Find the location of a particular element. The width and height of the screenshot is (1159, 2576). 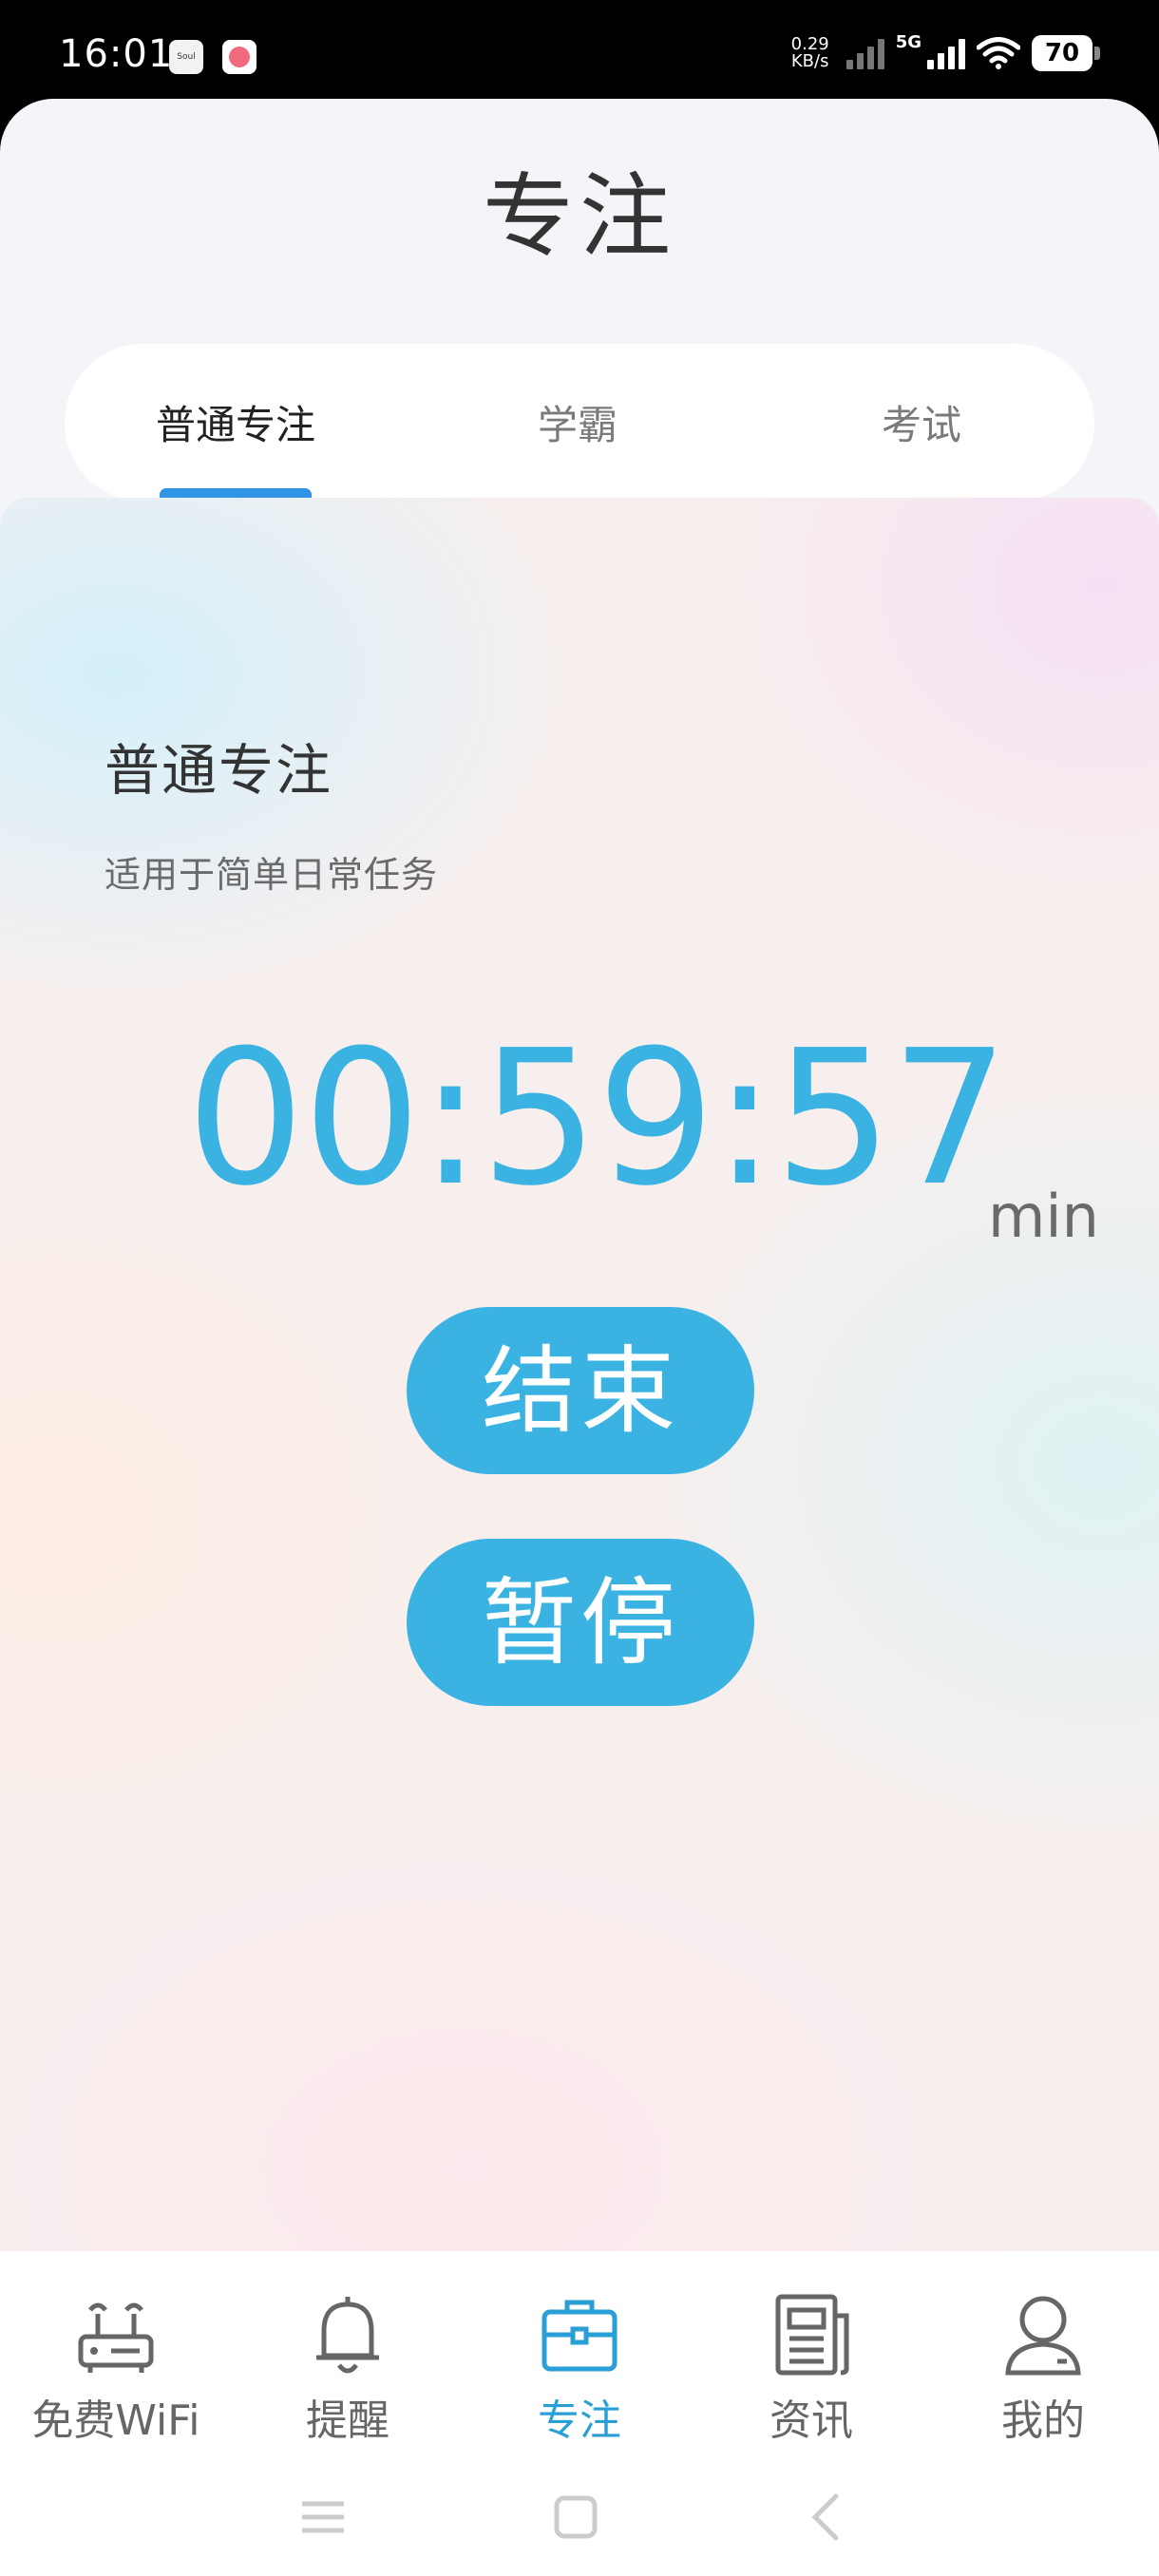

end-button: 结束 is located at coordinates (580, 1390).